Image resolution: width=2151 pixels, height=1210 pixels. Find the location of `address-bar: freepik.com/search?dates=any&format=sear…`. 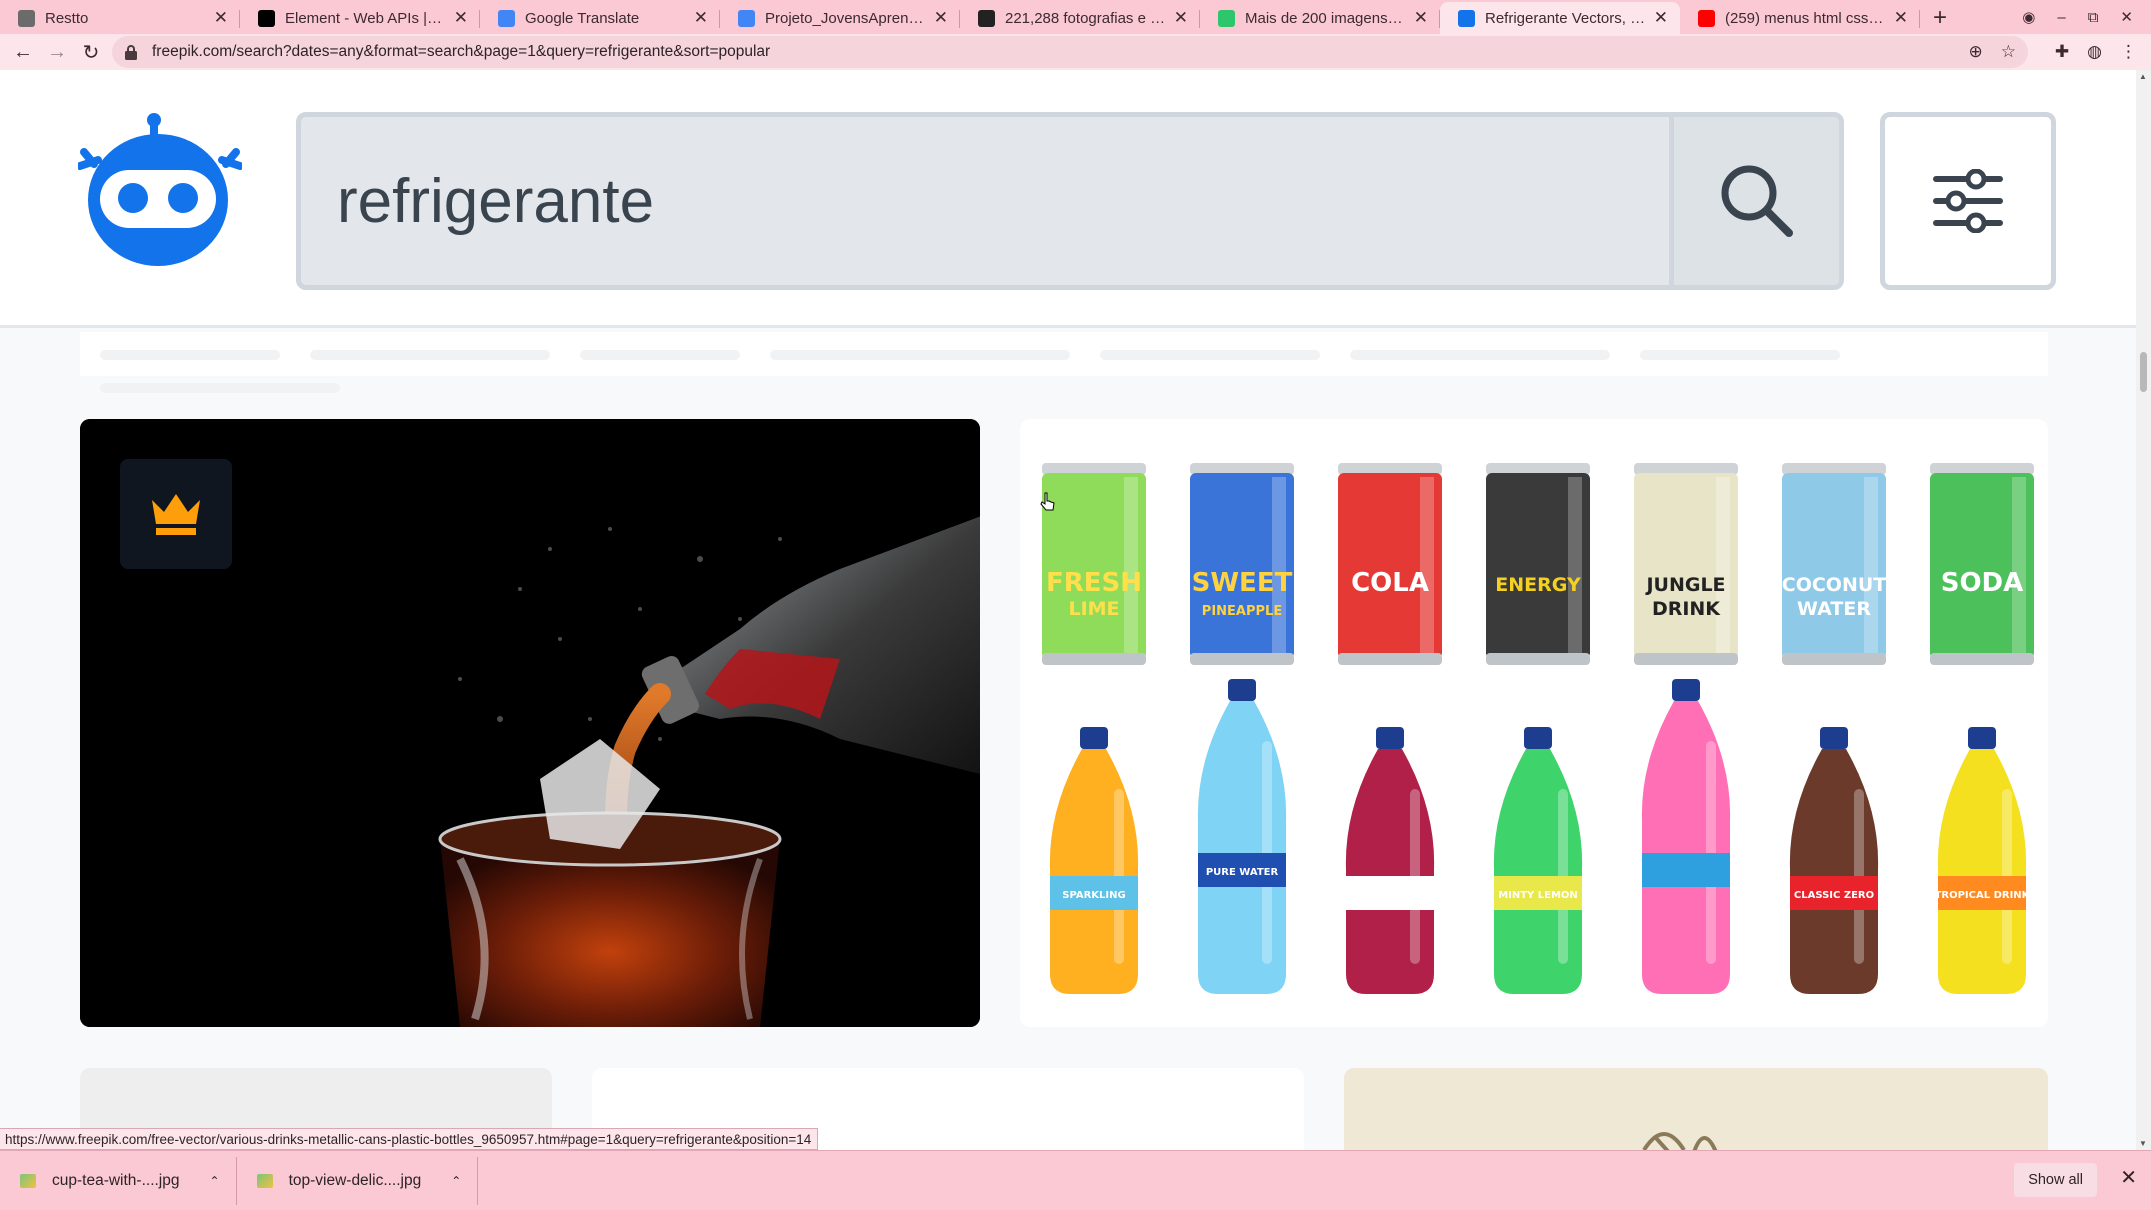

address-bar: freepik.com/search?dates=any&format=sear… is located at coordinates (1070, 52).